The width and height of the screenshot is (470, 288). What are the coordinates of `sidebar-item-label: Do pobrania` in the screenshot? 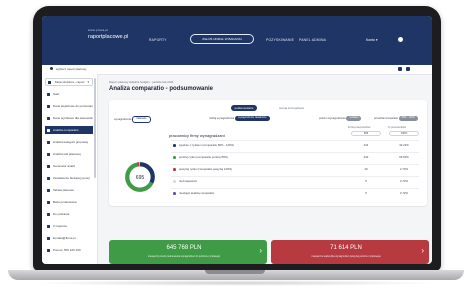 It's located at (61, 214).